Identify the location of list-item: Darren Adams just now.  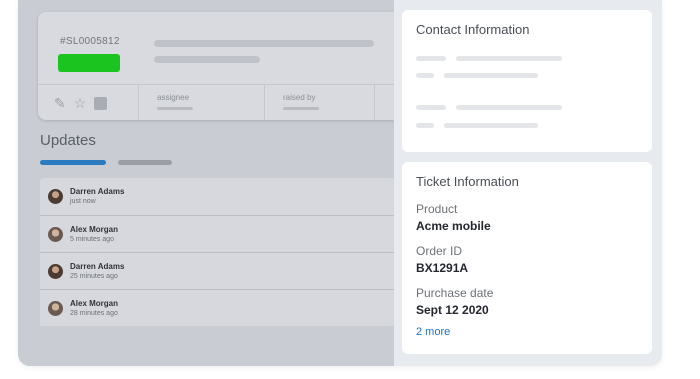
(220, 196).